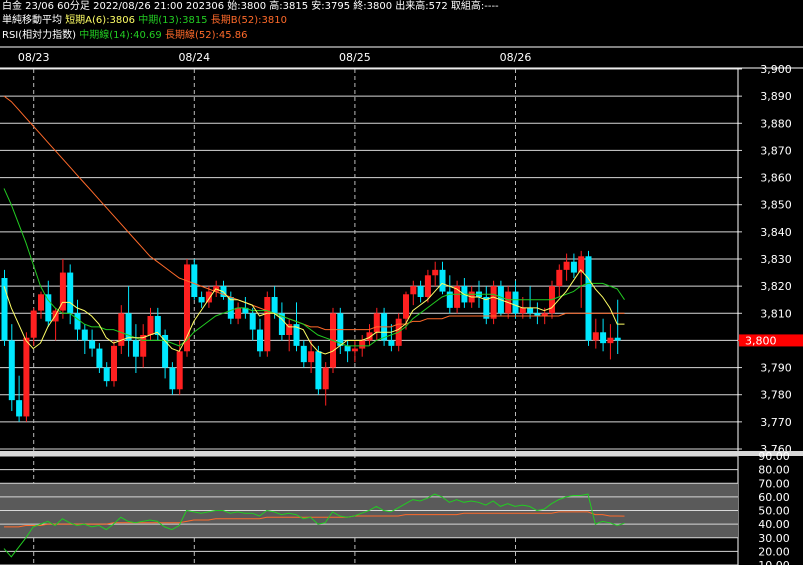 The image size is (803, 565). I want to click on rsi-tick-label: 50.00, so click(774, 511).